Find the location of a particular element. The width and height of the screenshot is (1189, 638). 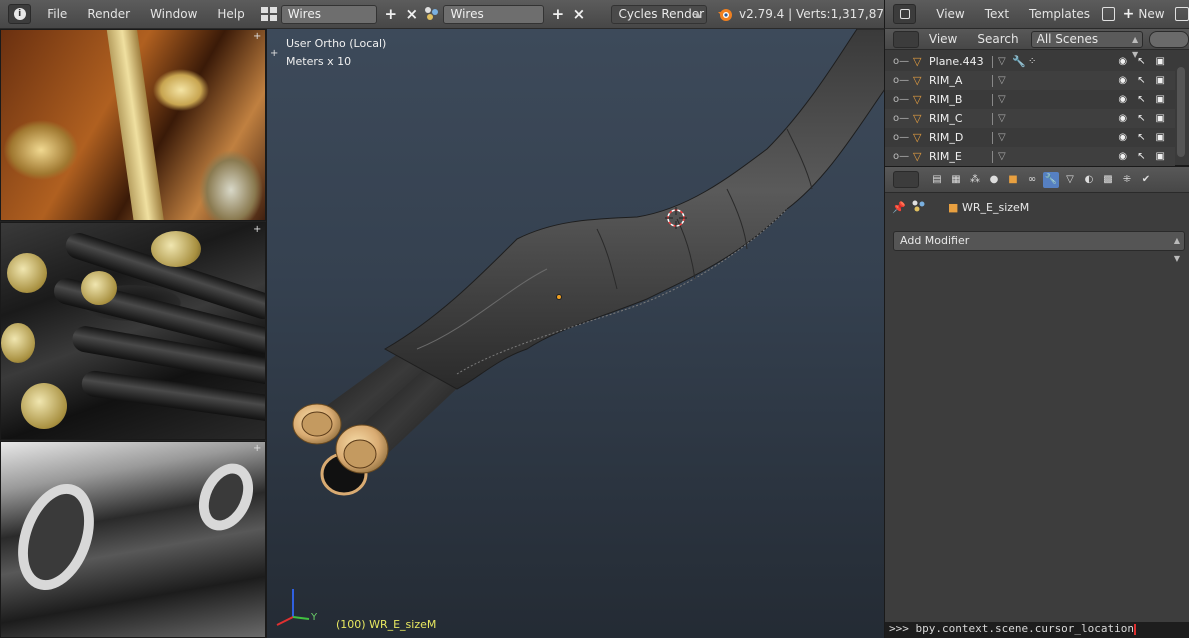

particles-icon: ⁘ is located at coordinates (1032, 61).